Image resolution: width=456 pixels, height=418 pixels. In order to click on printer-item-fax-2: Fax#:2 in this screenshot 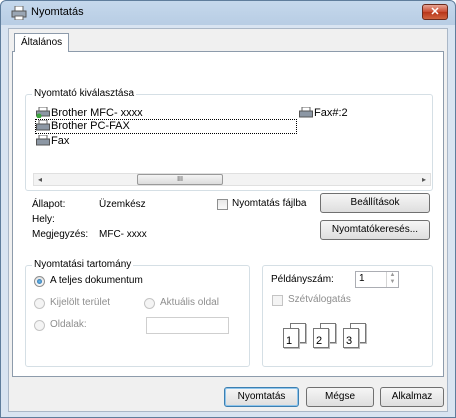, I will do `click(323, 113)`.